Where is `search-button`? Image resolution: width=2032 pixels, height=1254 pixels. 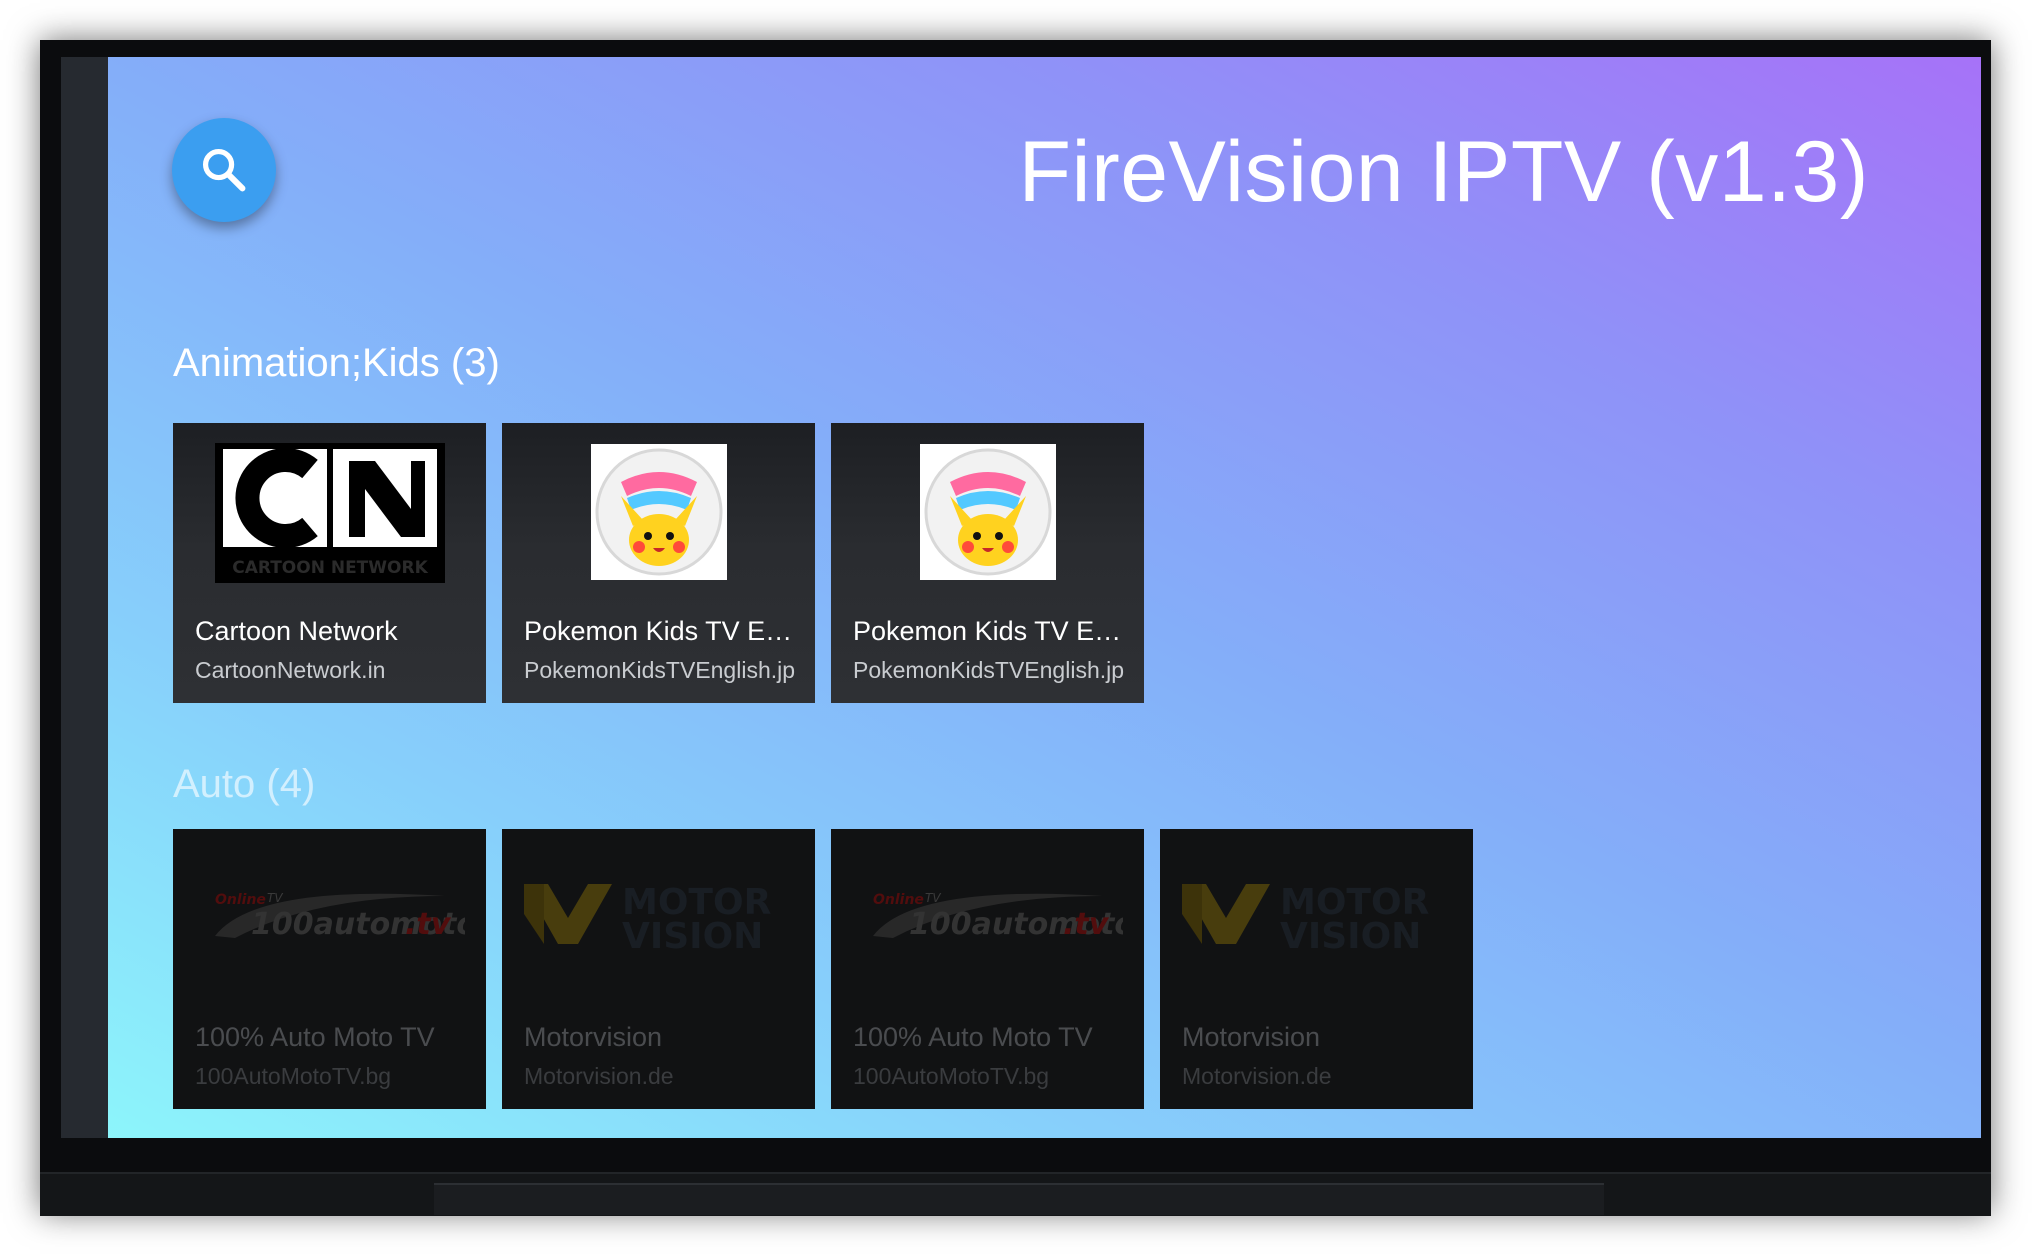
search-button is located at coordinates (224, 170).